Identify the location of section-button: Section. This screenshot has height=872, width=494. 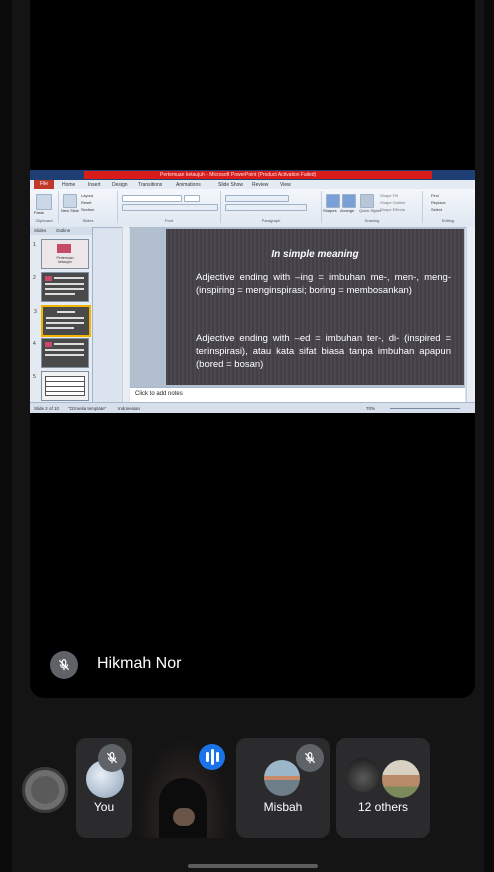
(87, 209).